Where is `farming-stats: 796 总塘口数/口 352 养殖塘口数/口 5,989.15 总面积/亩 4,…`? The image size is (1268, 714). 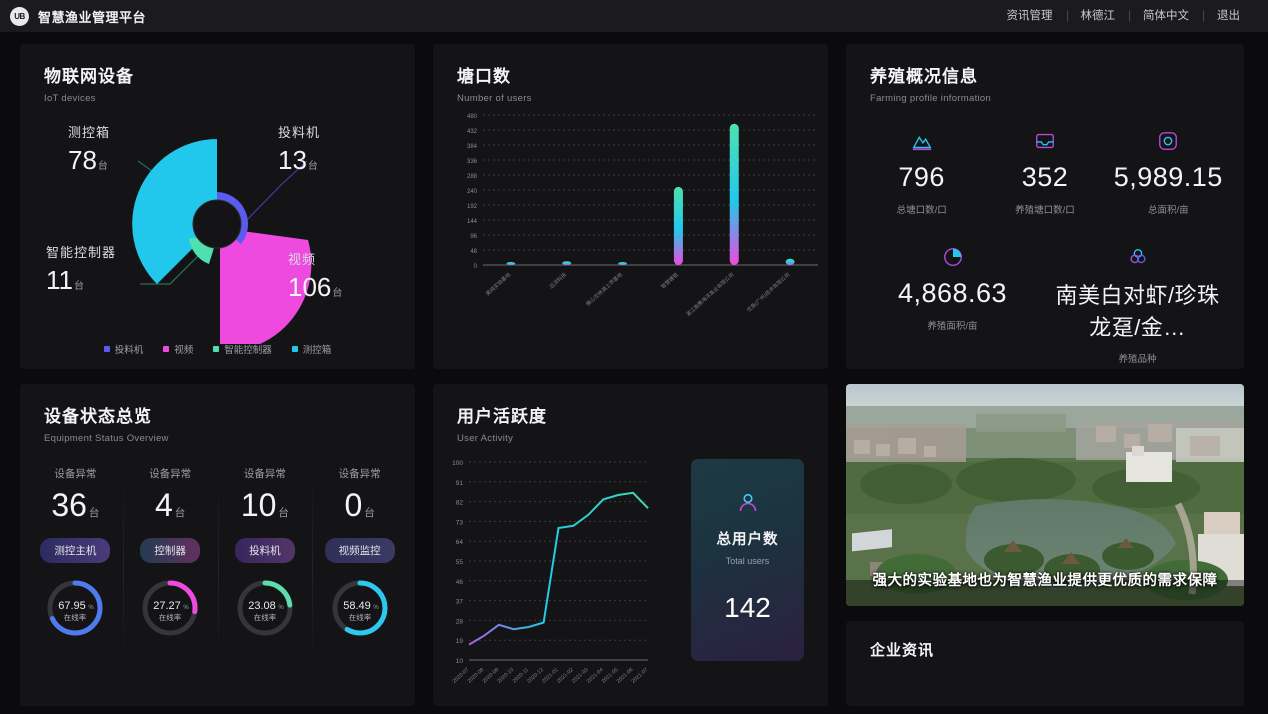 farming-stats: 796 总塘口数/口 352 养殖塘口数/口 5,989.15 总面积/亩 4,… is located at coordinates (1045, 249).